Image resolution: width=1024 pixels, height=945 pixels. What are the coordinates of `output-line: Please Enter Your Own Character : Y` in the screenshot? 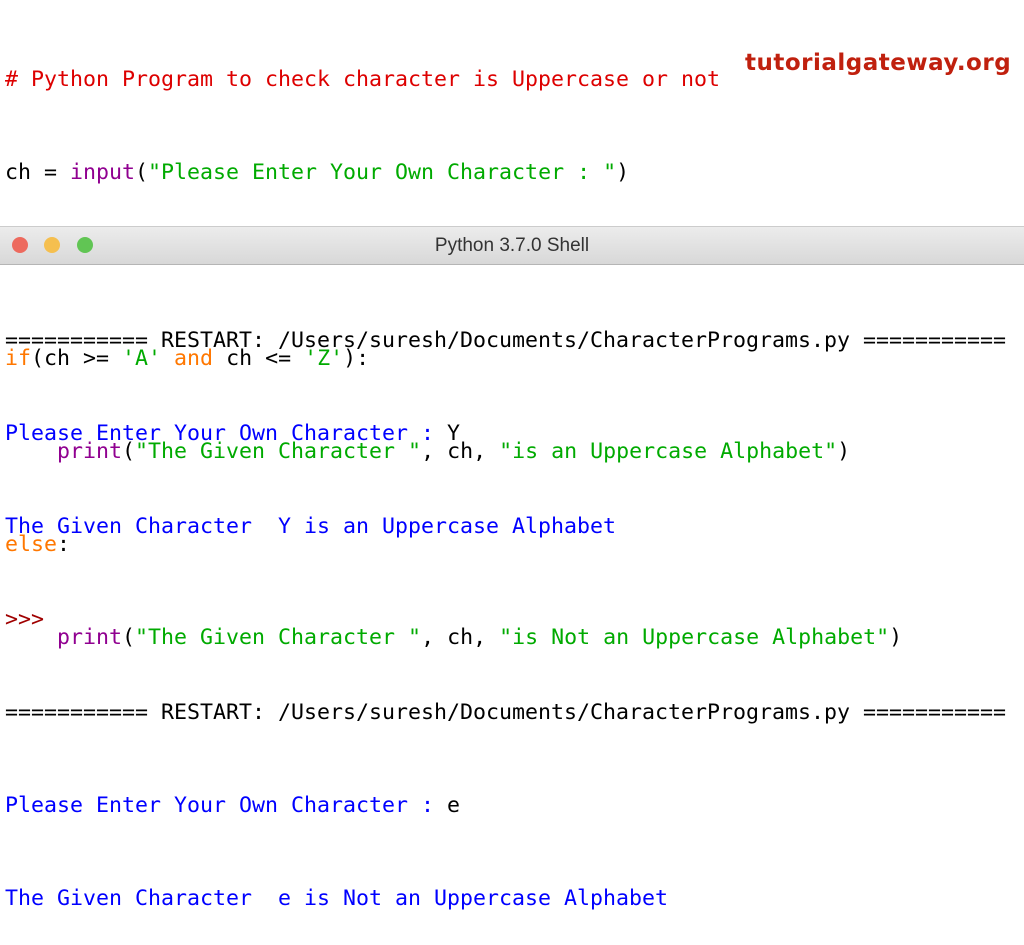 It's located at (505, 433).